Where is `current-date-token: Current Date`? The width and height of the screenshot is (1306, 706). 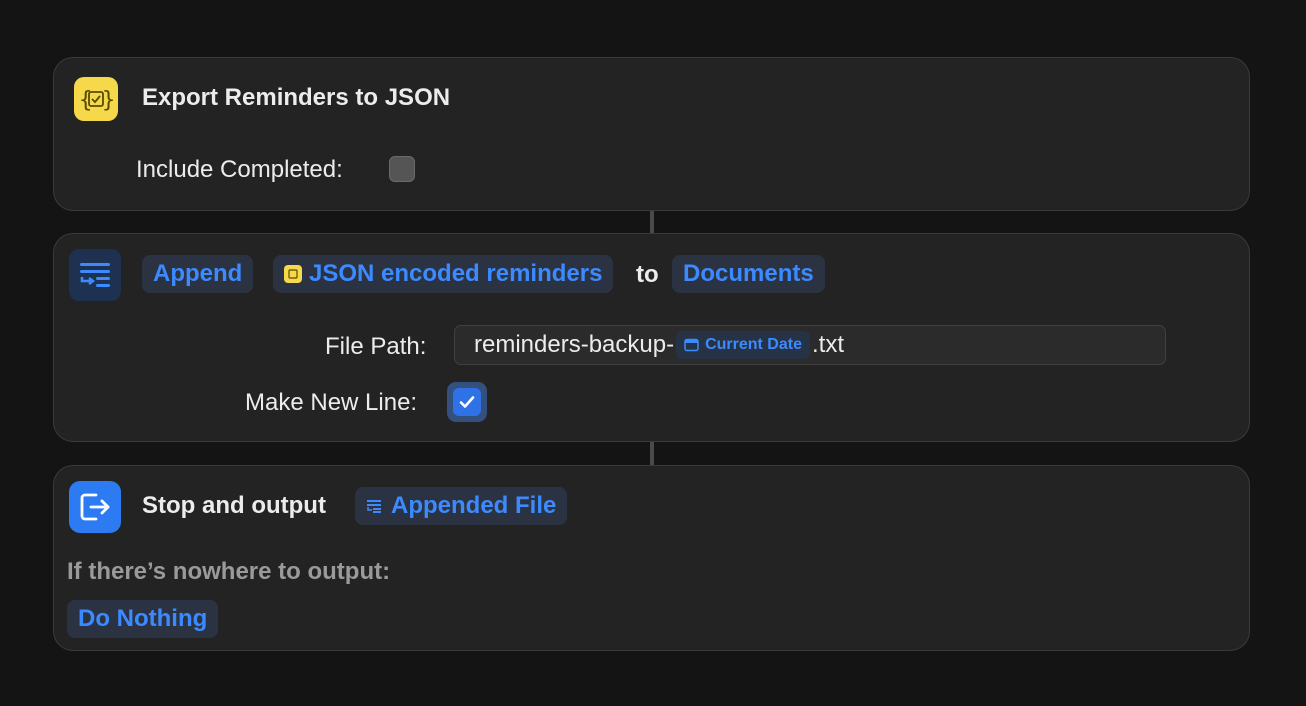
current-date-token: Current Date is located at coordinates (743, 345).